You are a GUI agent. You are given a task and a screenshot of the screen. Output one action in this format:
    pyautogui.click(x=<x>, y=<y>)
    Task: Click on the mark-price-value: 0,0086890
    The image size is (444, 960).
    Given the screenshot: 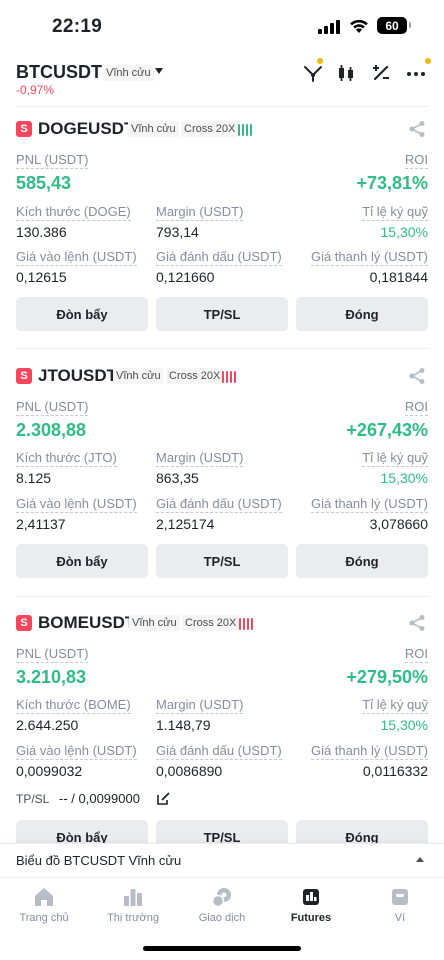 What is the action you would take?
    pyautogui.click(x=189, y=771)
    